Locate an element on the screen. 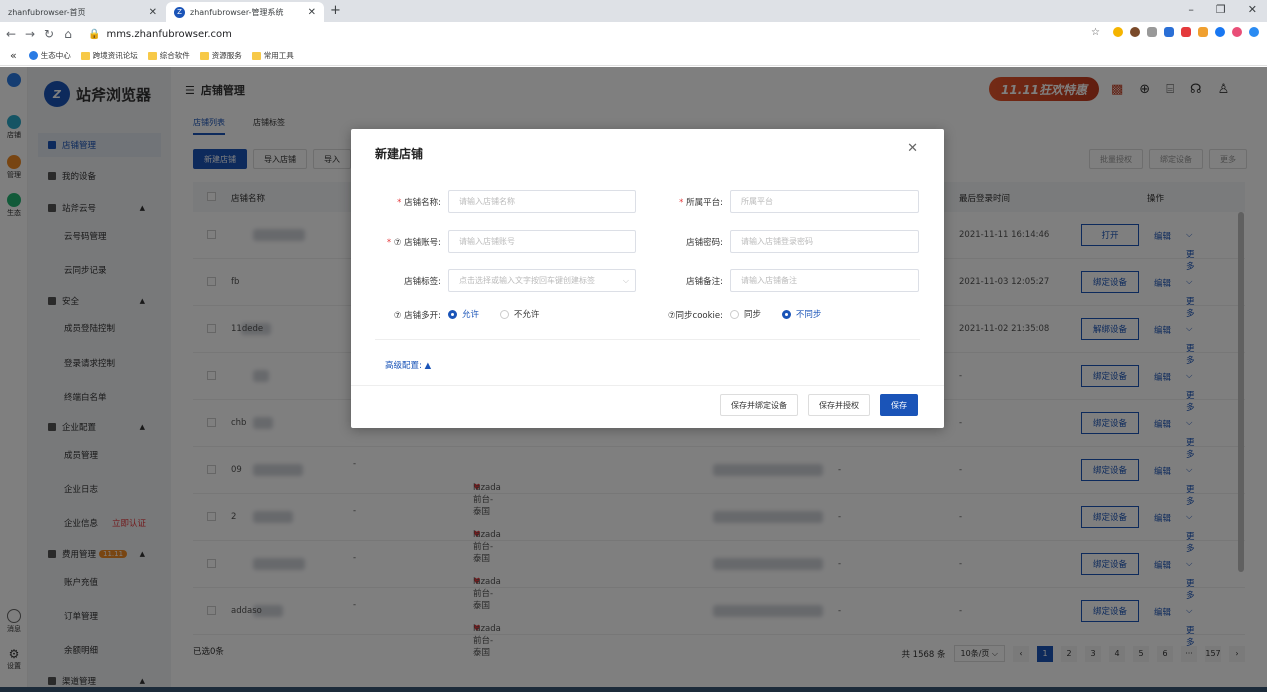  bookmark-item: 资源服务 is located at coordinates (220, 55).